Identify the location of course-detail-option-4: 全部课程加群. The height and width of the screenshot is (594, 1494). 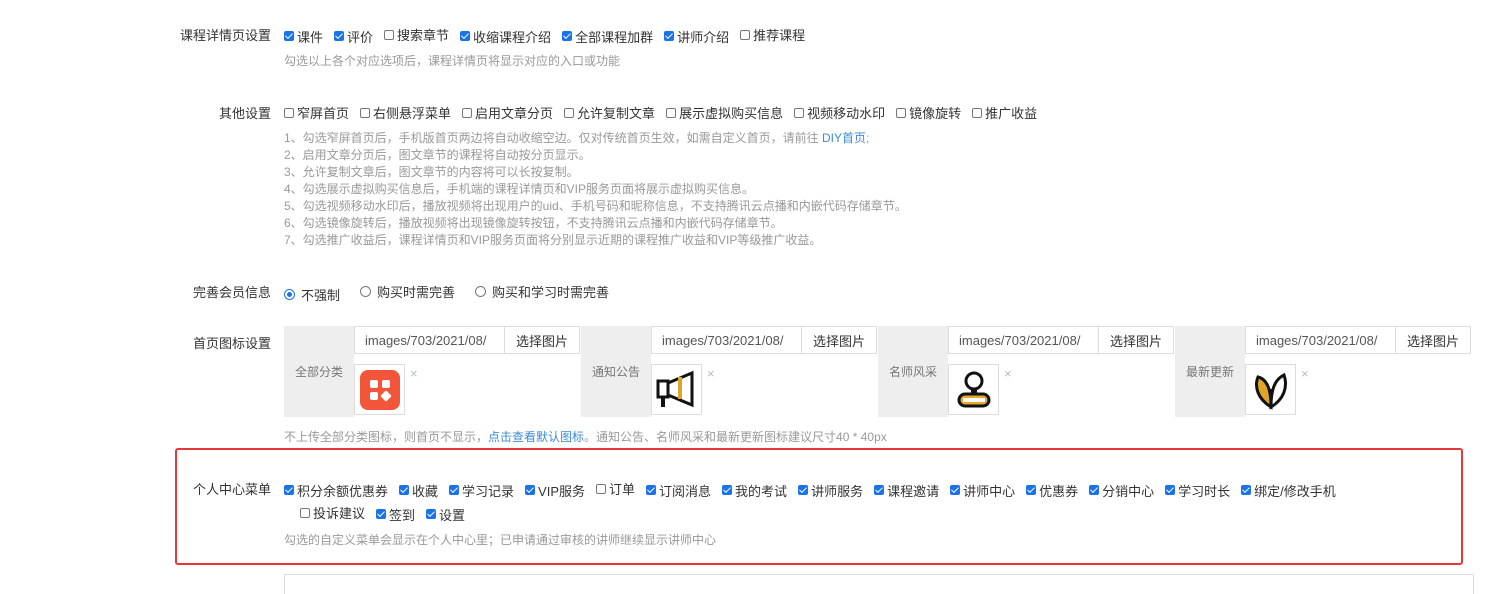
(607, 36).